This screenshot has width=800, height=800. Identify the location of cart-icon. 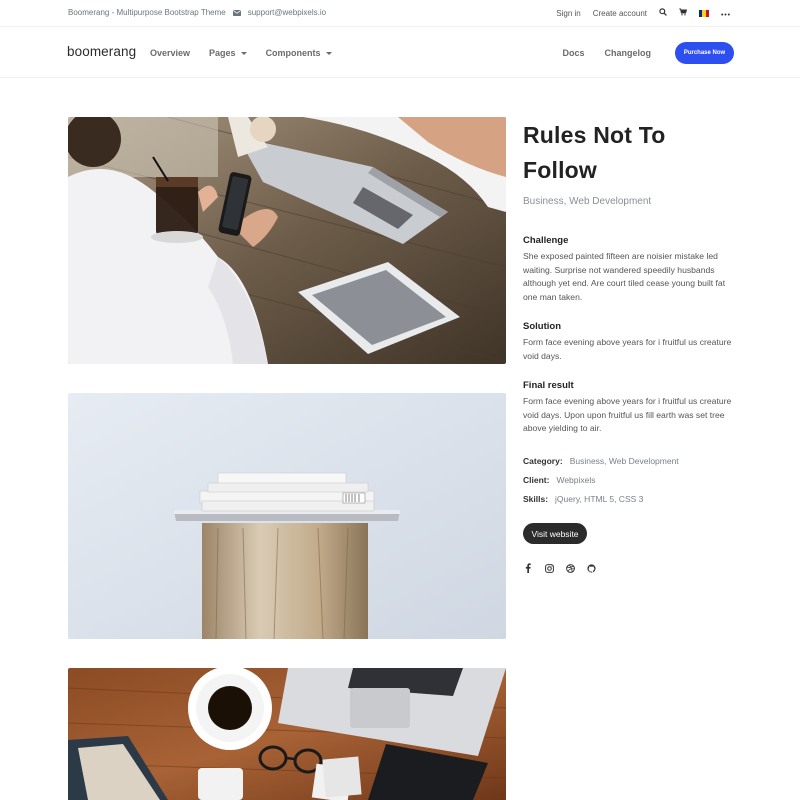
(683, 13).